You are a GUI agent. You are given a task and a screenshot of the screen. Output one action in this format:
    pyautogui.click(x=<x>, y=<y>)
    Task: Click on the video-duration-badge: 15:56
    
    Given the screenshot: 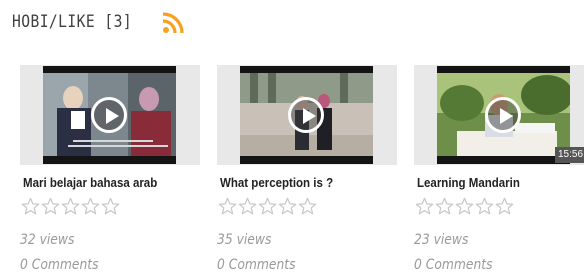 What is the action you would take?
    pyautogui.click(x=569, y=155)
    